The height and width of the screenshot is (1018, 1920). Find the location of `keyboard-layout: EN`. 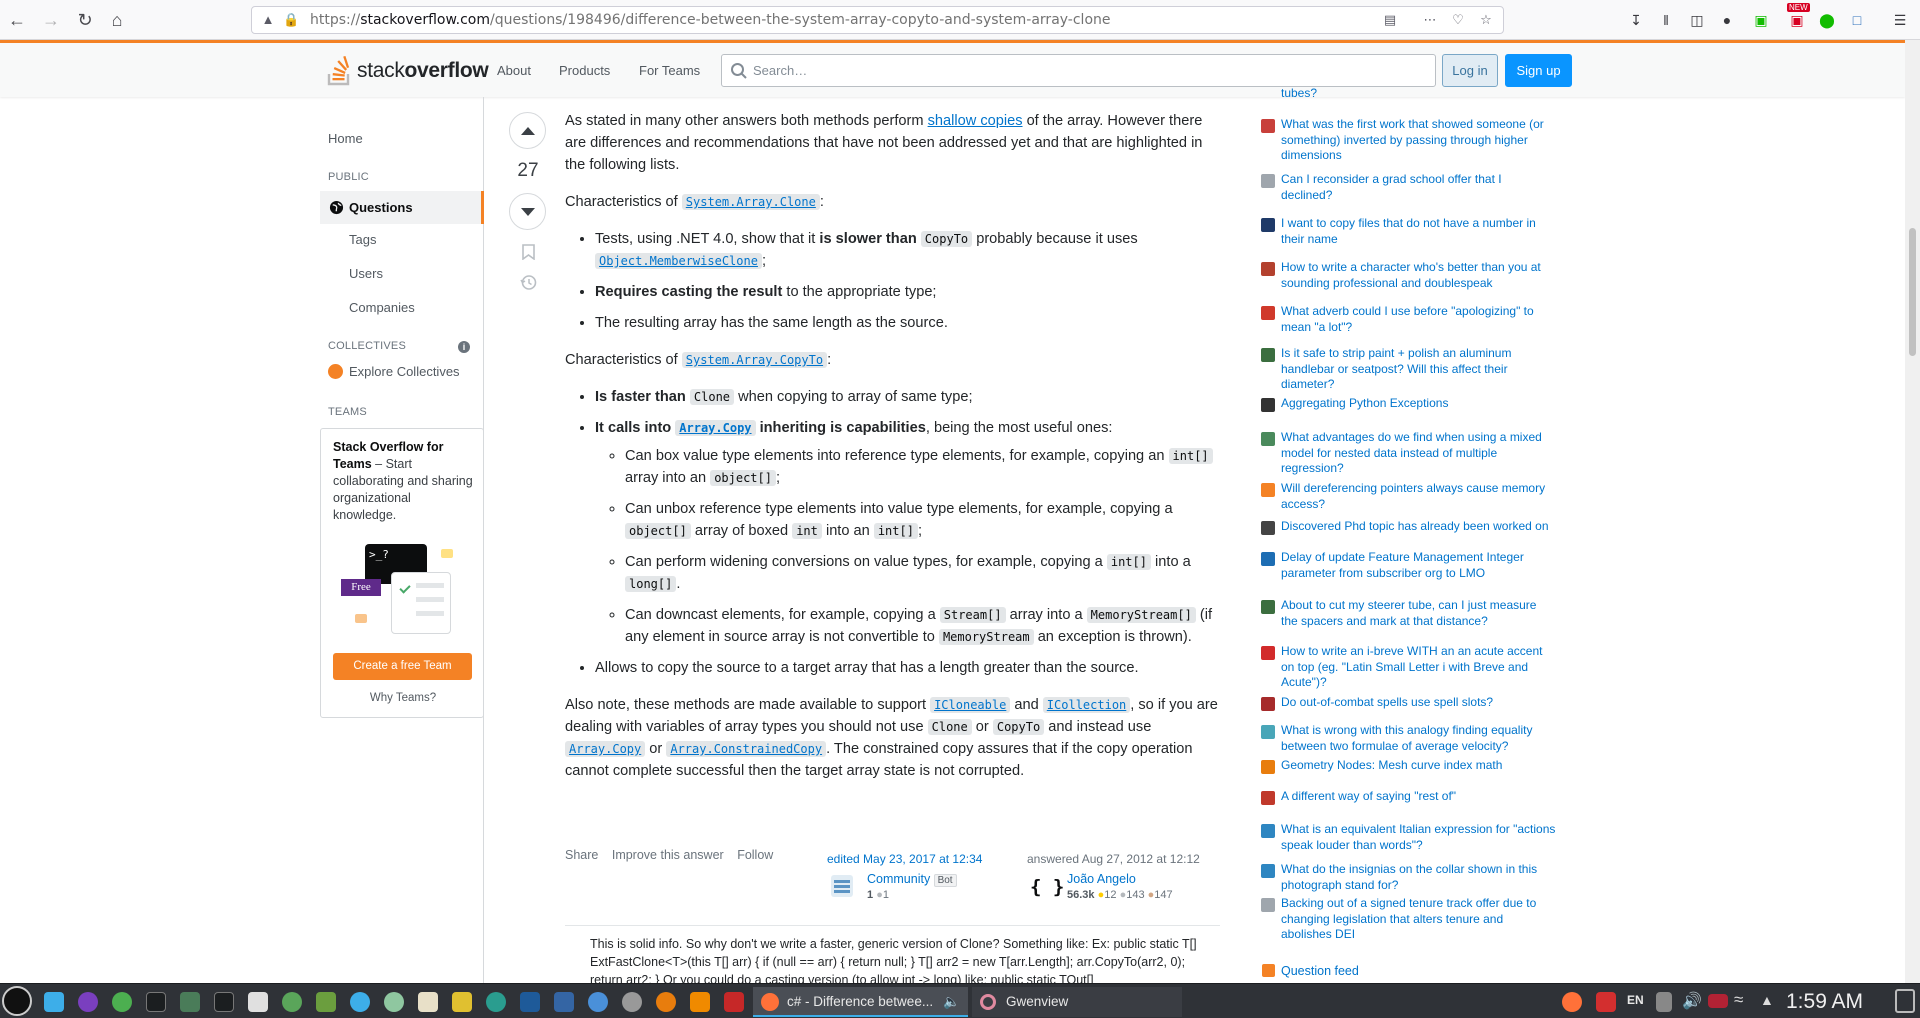

keyboard-layout: EN is located at coordinates (1635, 1000).